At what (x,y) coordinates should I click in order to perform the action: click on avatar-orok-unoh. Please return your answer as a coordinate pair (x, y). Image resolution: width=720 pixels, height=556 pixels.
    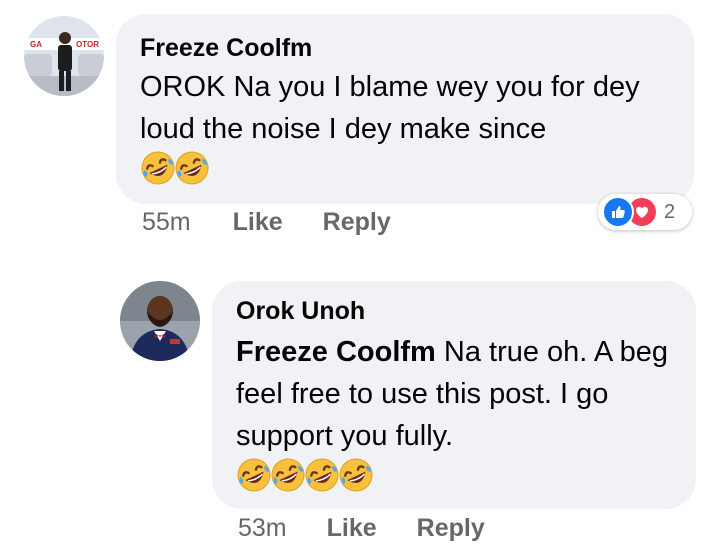
    Looking at the image, I should click on (160, 321).